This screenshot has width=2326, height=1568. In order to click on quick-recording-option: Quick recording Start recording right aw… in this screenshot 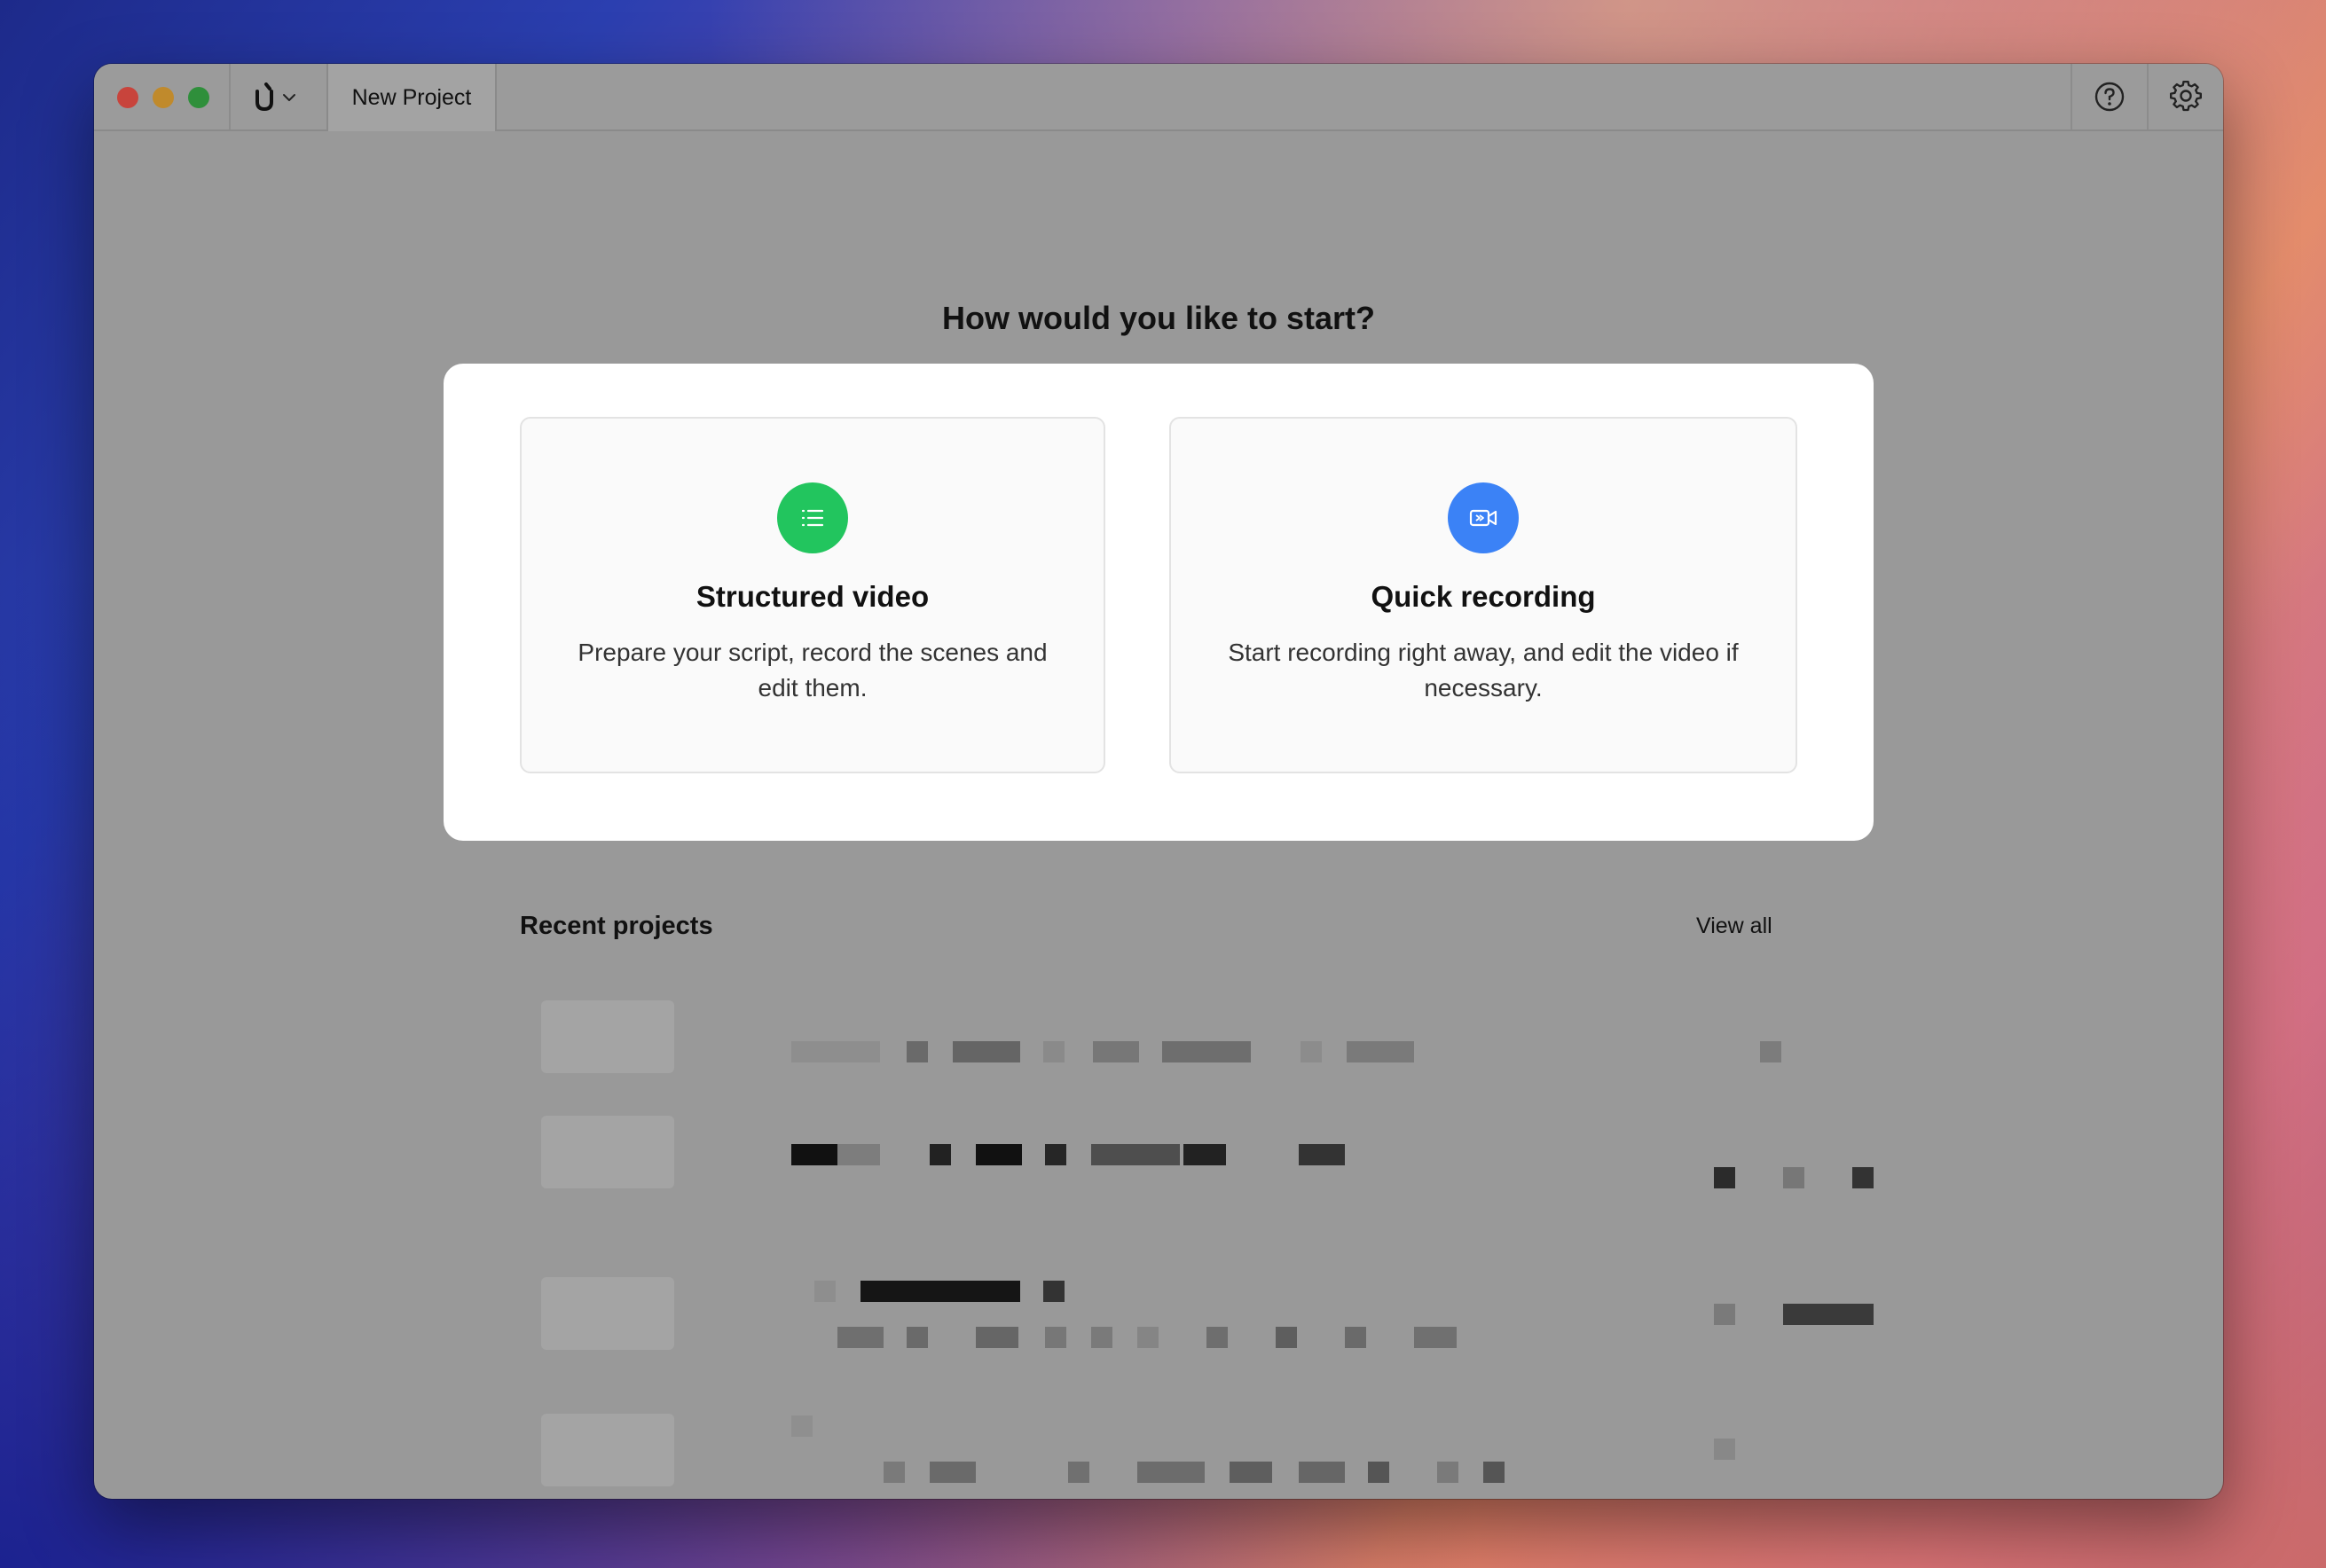, I will do `click(1483, 595)`.